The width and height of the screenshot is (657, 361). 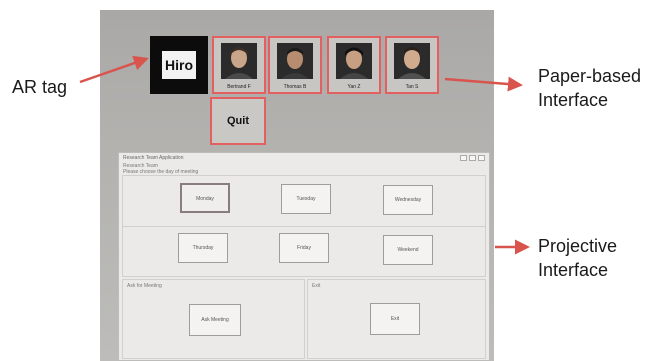 What do you see at coordinates (590, 76) in the screenshot?
I see `paper-interface-label-line1: Paper-based` at bounding box center [590, 76].